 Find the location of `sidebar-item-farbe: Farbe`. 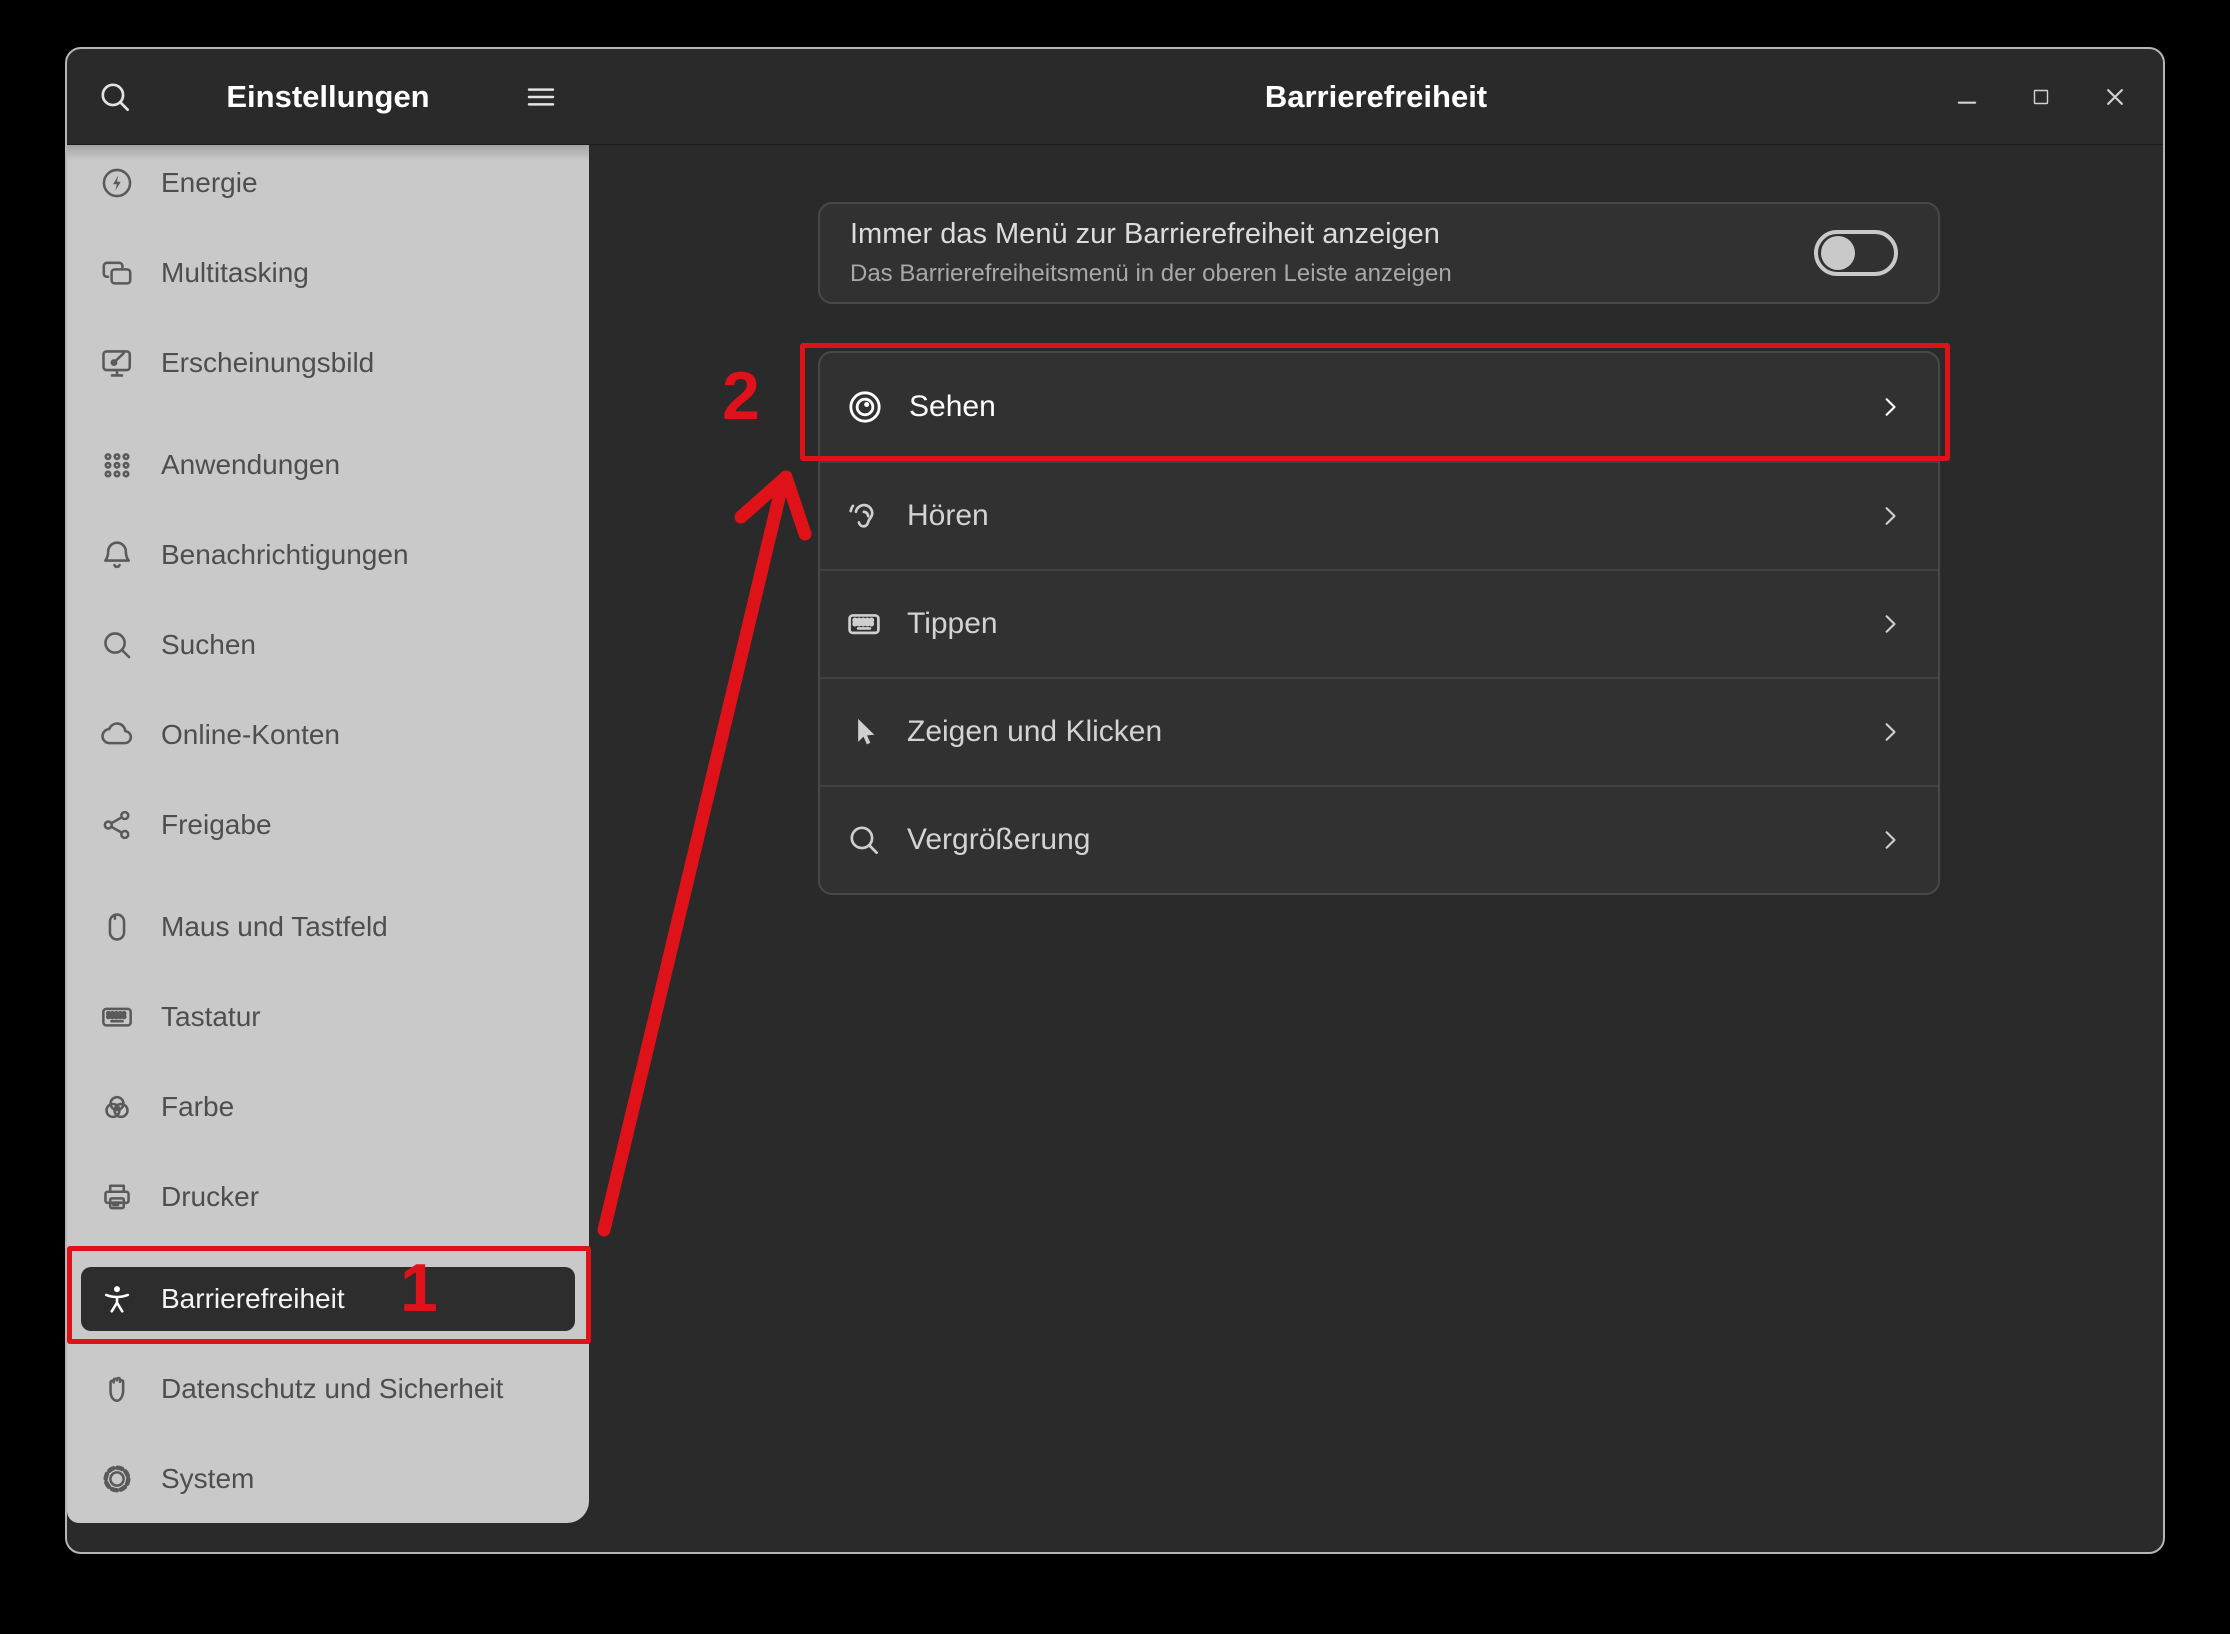

sidebar-item-farbe: Farbe is located at coordinates (328, 1107).